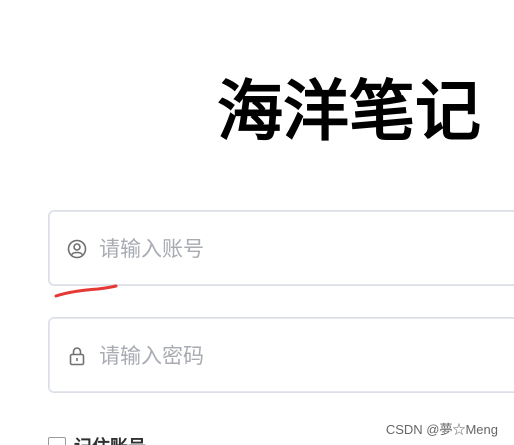 The image size is (514, 445). I want to click on remember-row: 记住账号, so click(97, 440).